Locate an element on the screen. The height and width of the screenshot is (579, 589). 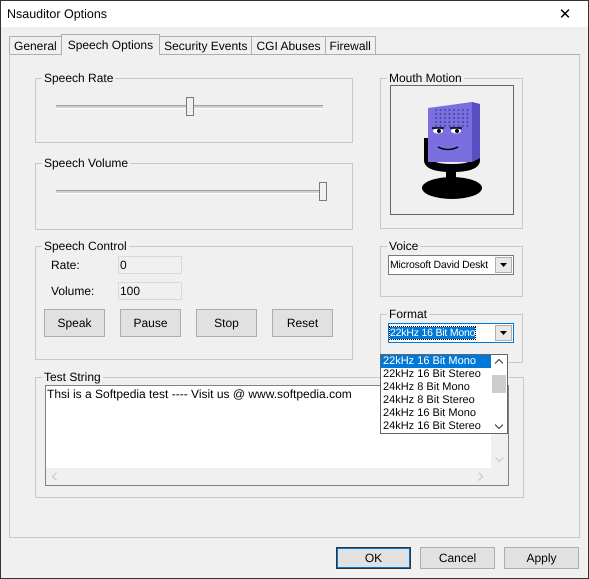
dropdown-option: 24kHz 8 Bit Stereo is located at coordinates (436, 400).